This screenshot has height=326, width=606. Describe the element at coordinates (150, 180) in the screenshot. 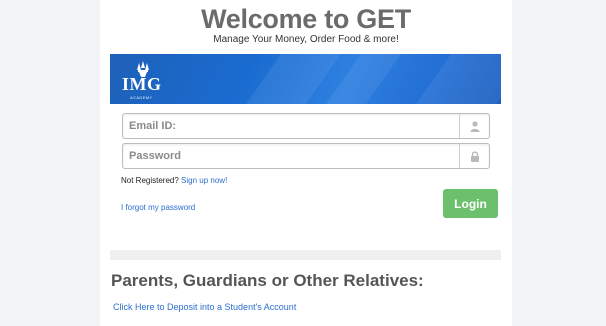

I see `register-text: Not Registered?` at that location.